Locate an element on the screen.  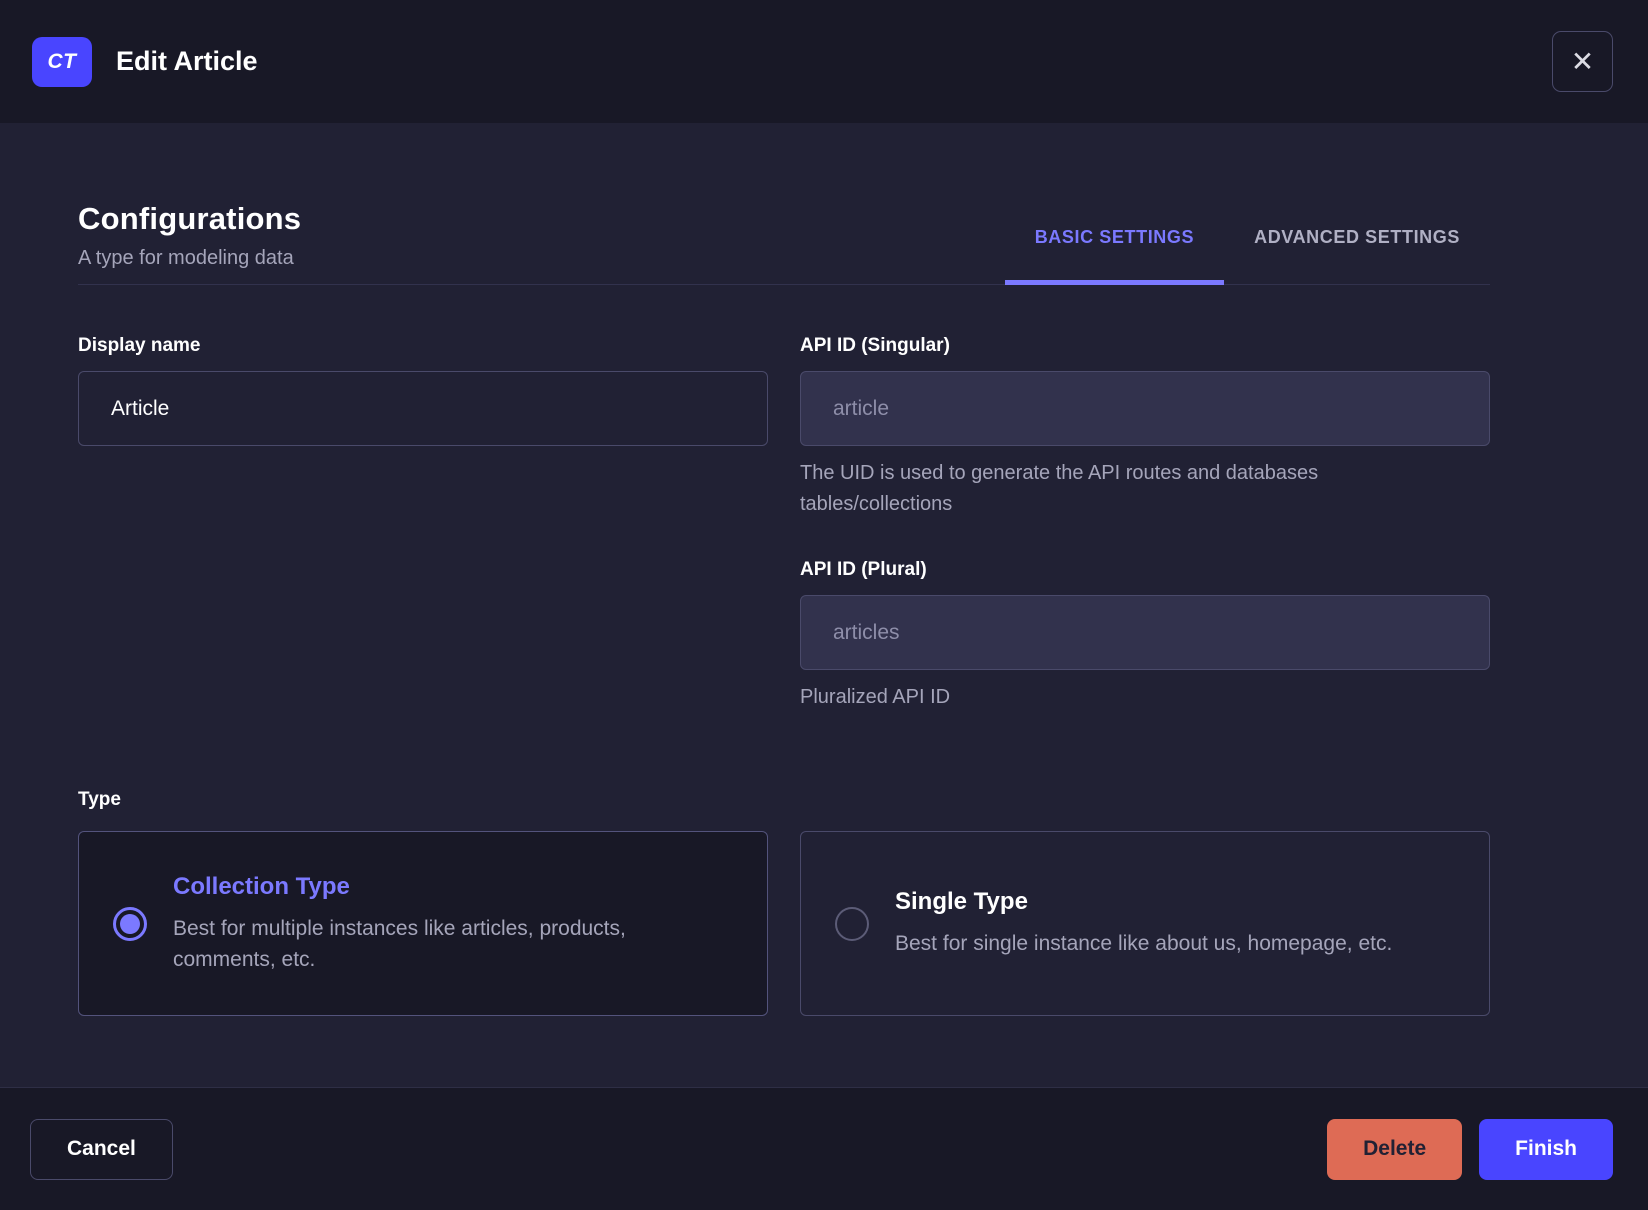
content-type-badge: CT is located at coordinates (62, 61).